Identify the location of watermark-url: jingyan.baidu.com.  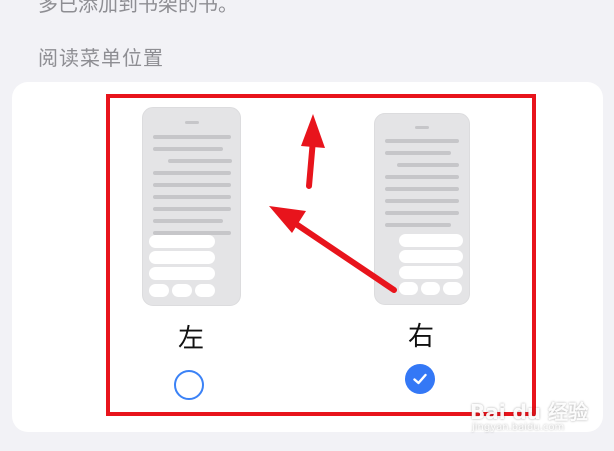
(518, 427).